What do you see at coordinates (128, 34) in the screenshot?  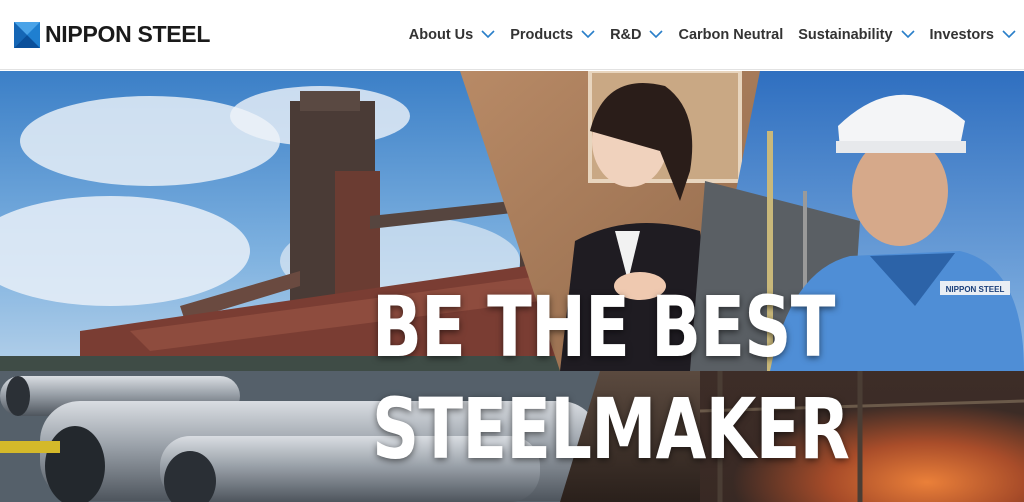 I see `brand-name: NIPPON STEEL` at bounding box center [128, 34].